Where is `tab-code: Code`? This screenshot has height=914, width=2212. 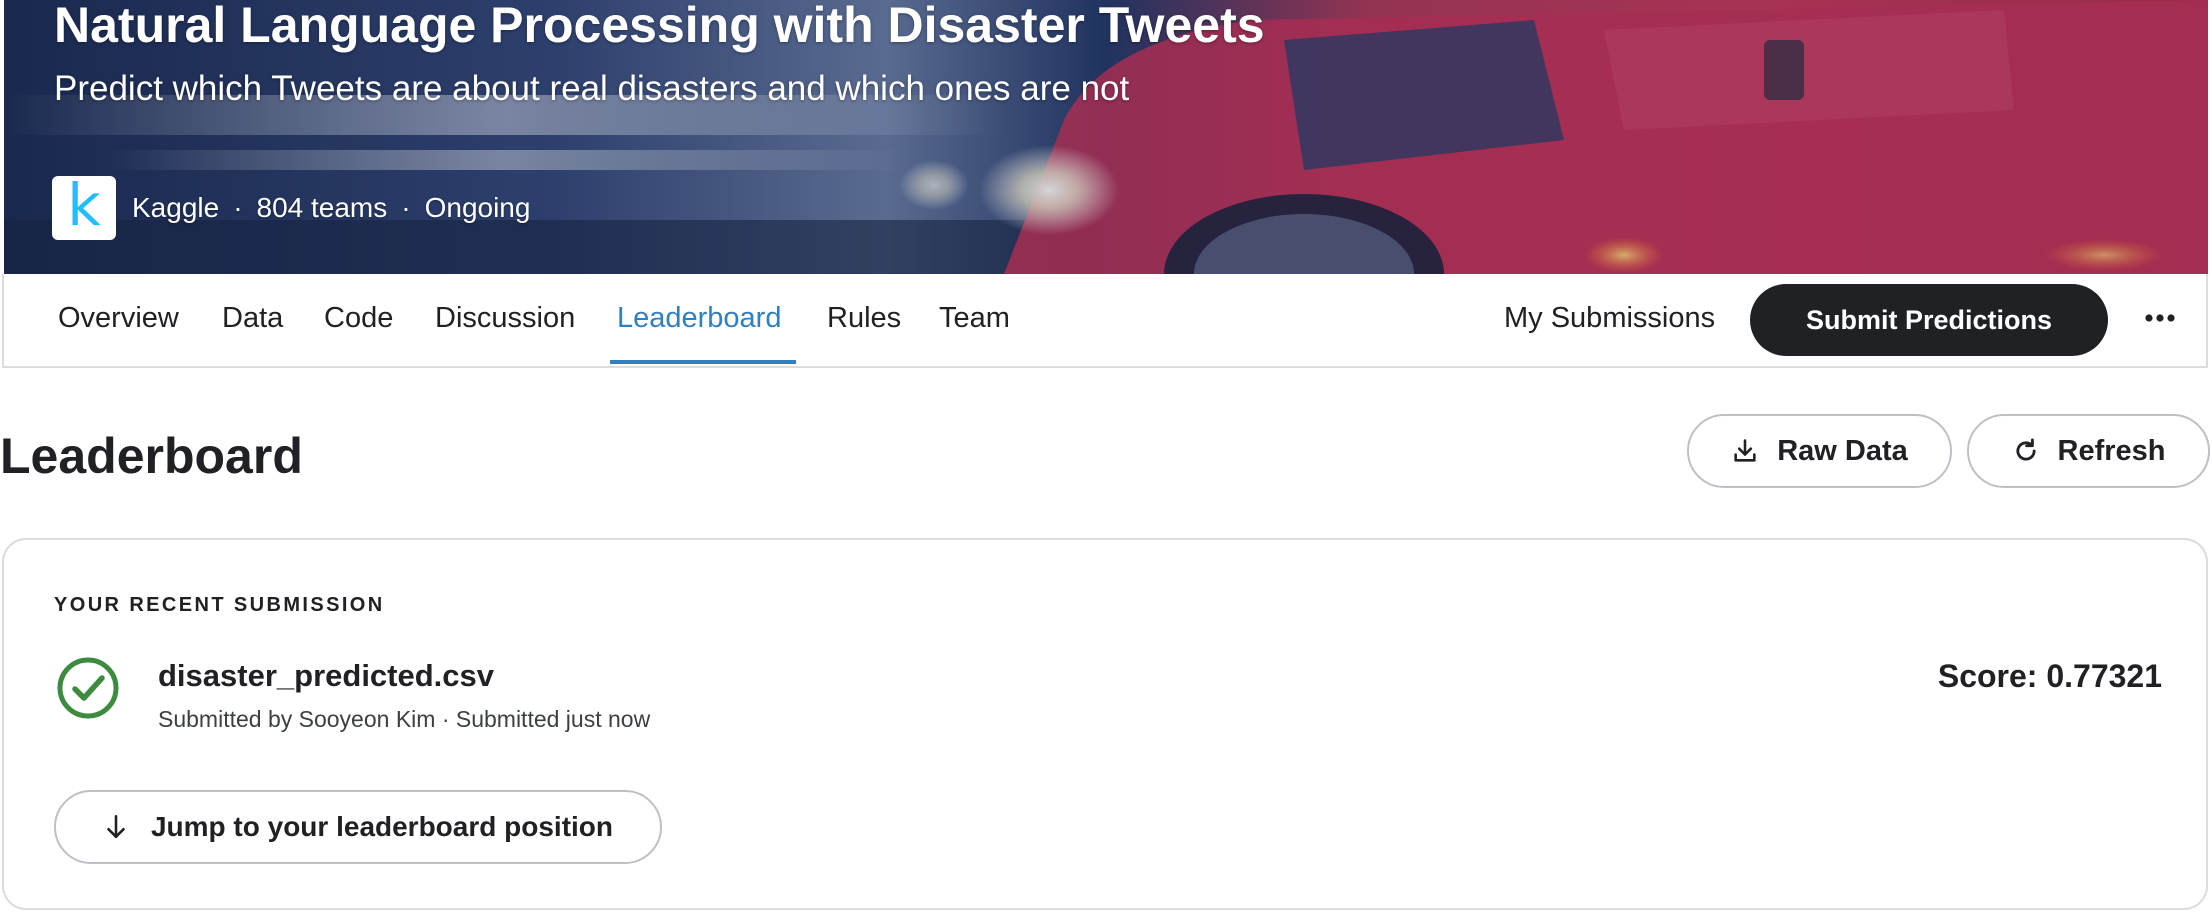
tab-code: Code is located at coordinates (358, 318).